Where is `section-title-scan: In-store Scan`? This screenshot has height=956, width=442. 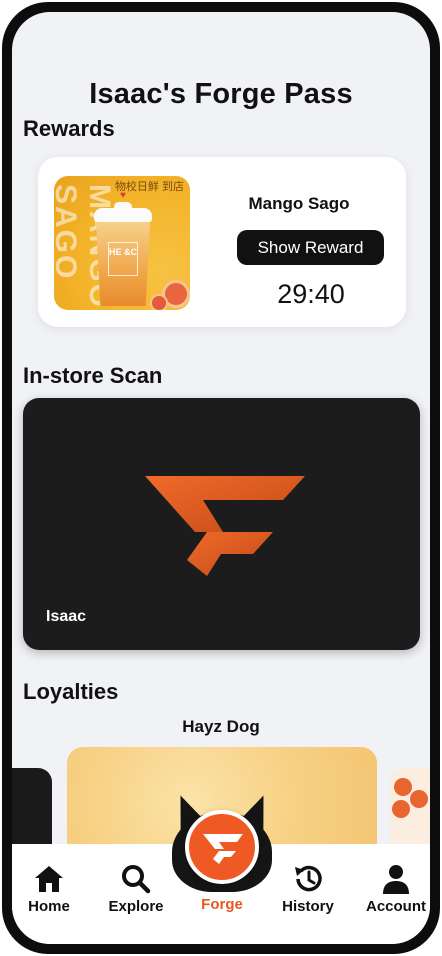 section-title-scan: In-store Scan is located at coordinates (93, 375).